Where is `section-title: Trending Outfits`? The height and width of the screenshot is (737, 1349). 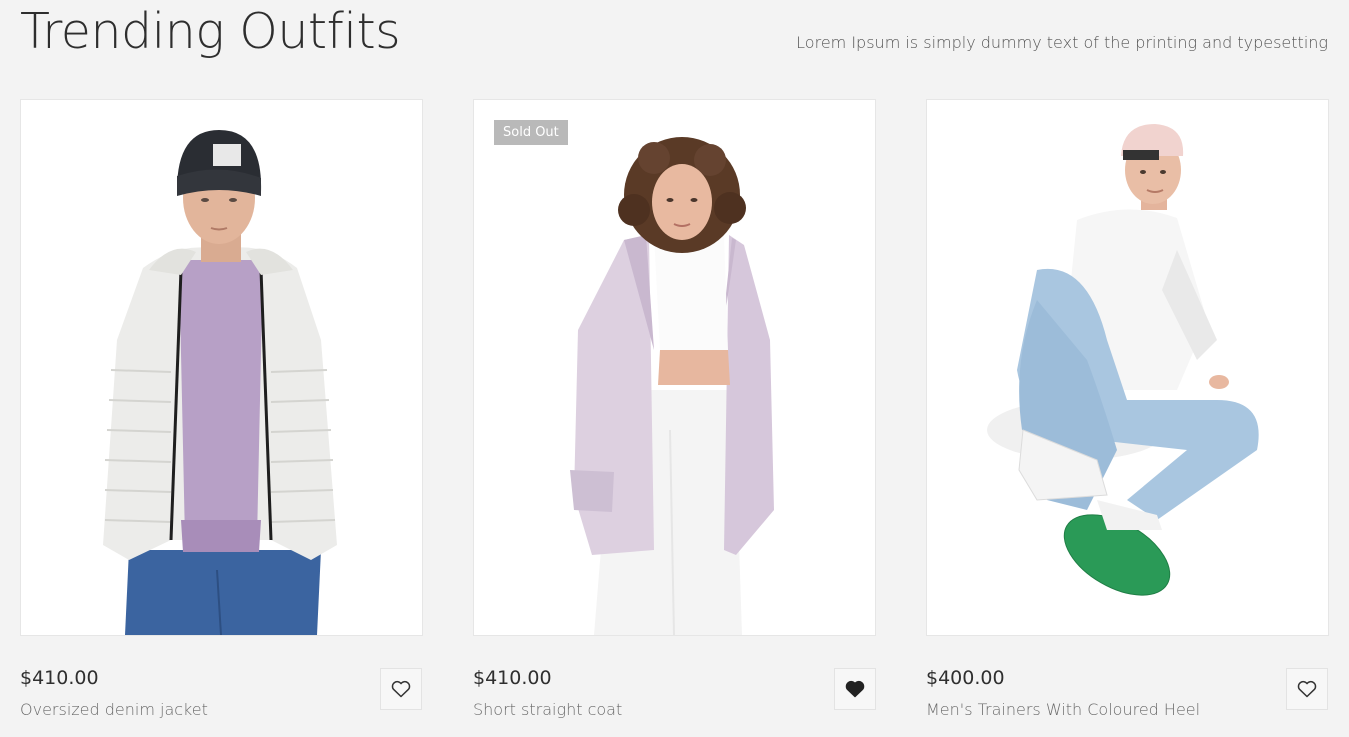 section-title: Trending Outfits is located at coordinates (210, 31).